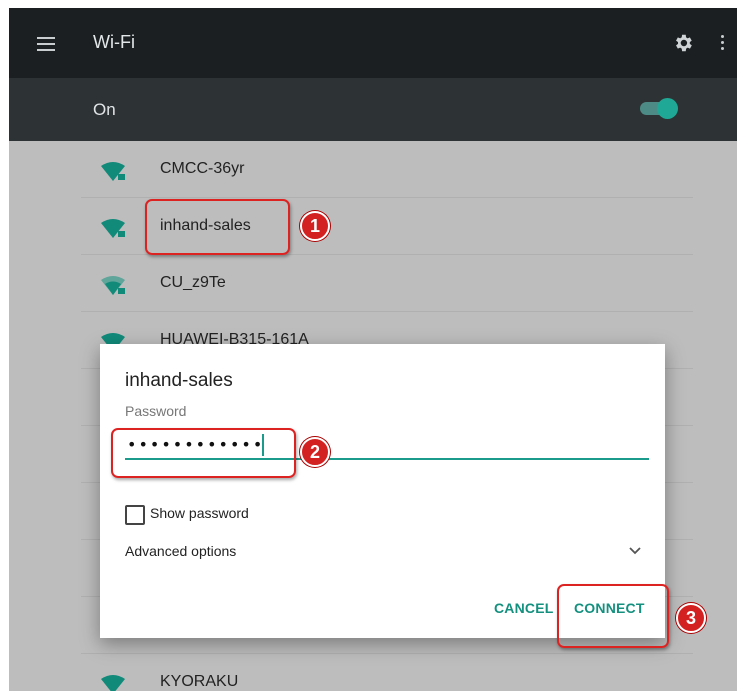 The width and height of the screenshot is (746, 691). I want to click on cancel-button: CANCEL, so click(524, 608).